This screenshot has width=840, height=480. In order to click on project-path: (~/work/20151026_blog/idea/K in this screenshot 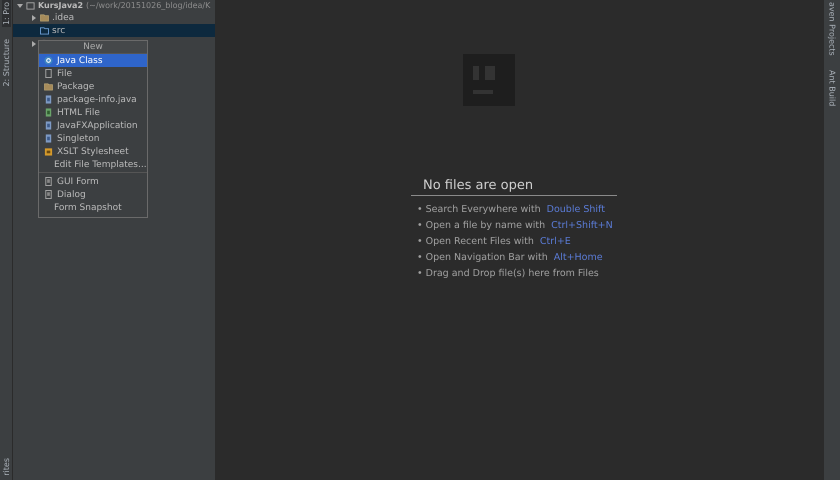, I will do `click(148, 5)`.